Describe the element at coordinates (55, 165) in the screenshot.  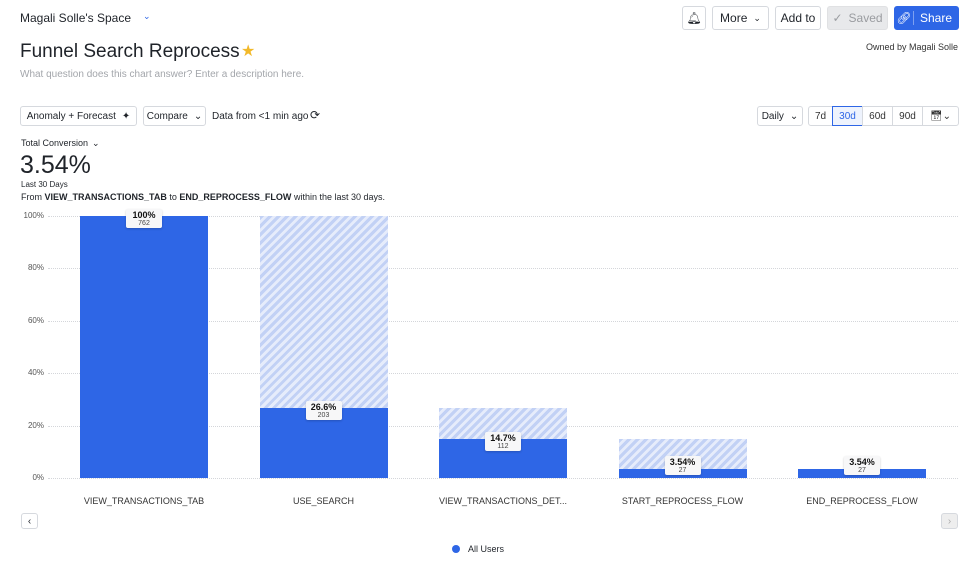
I see `conversion-value: 3.54%` at that location.